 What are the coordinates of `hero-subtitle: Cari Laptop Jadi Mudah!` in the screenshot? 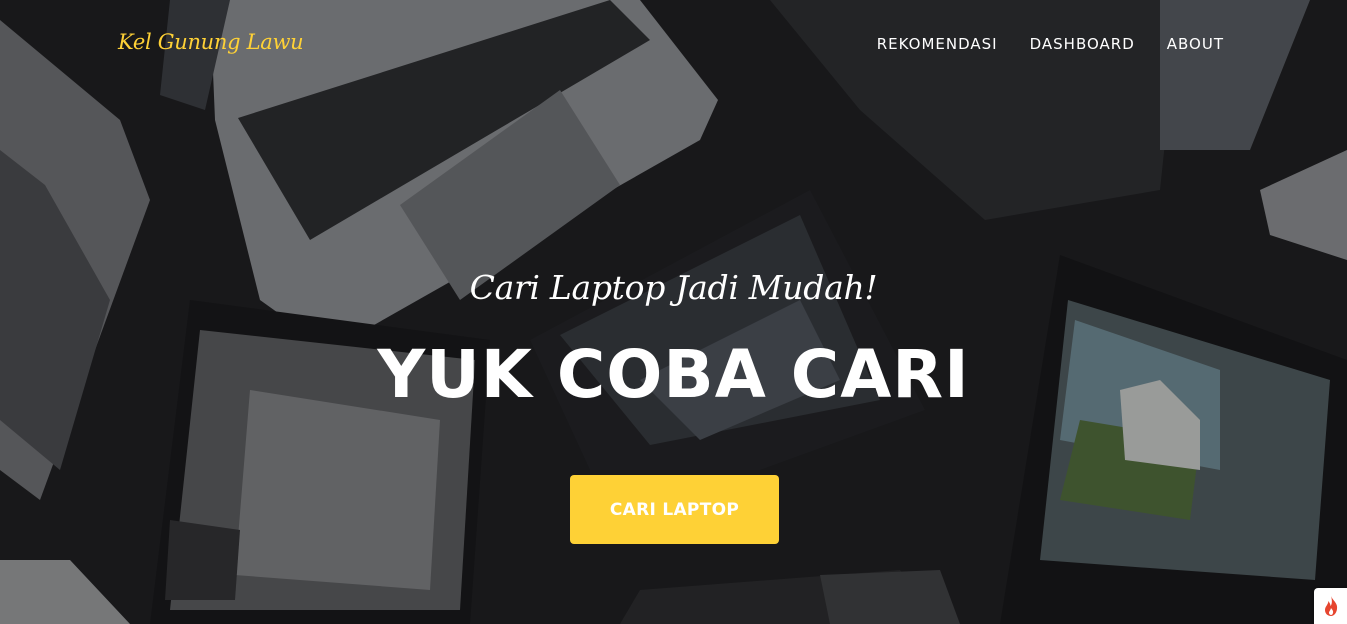 It's located at (673, 287).